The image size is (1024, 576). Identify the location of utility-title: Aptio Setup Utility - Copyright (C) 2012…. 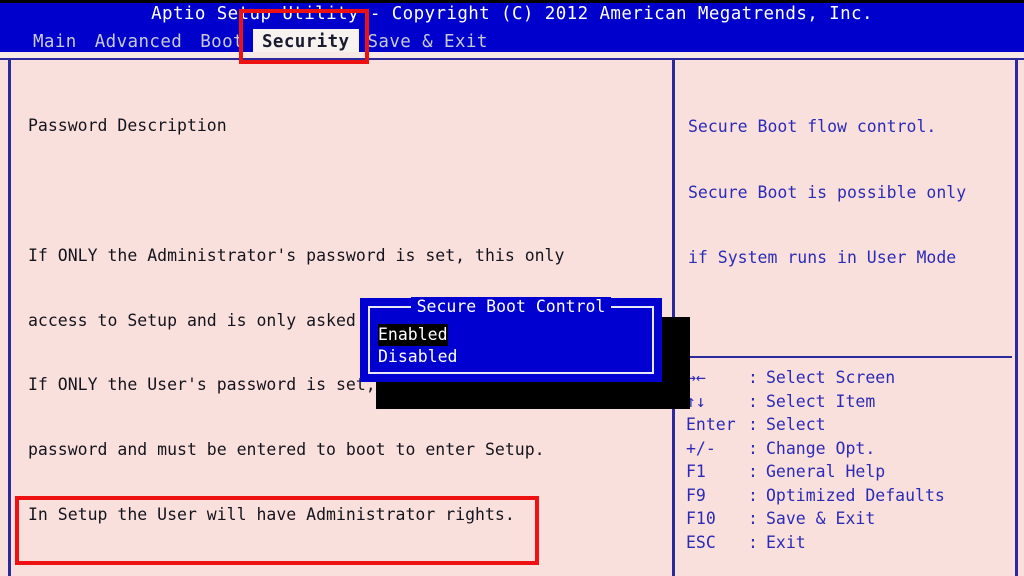
(512, 14).